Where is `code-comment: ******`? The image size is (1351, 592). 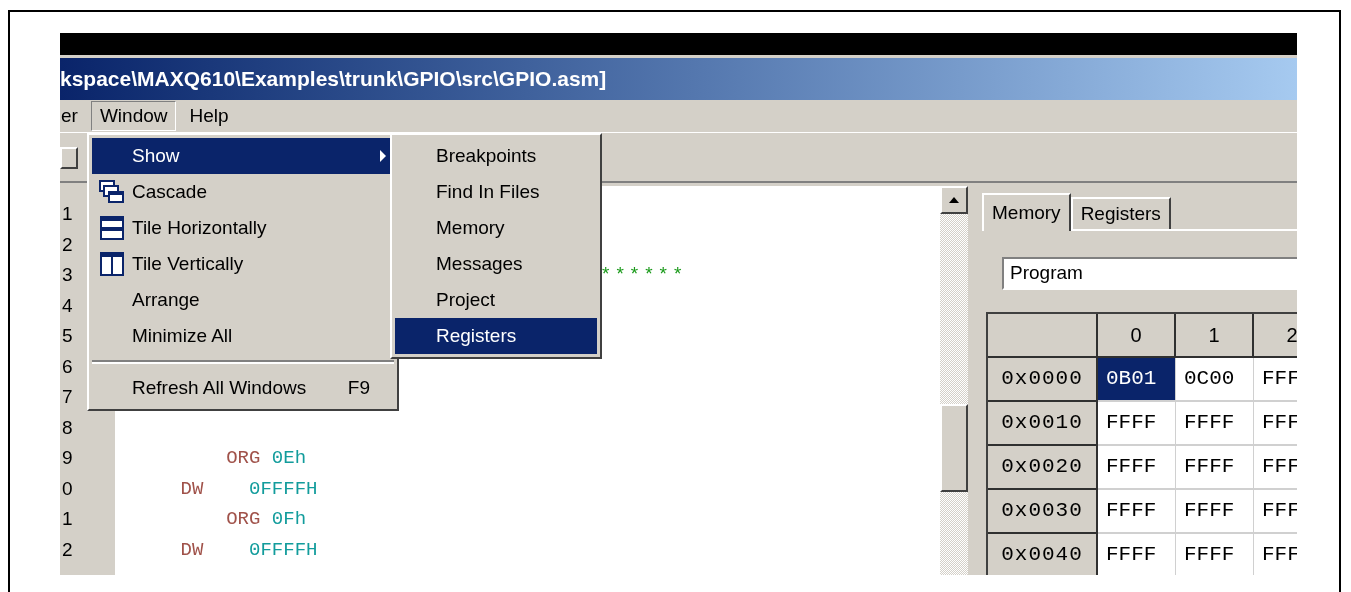 code-comment: ****** is located at coordinates (643, 275).